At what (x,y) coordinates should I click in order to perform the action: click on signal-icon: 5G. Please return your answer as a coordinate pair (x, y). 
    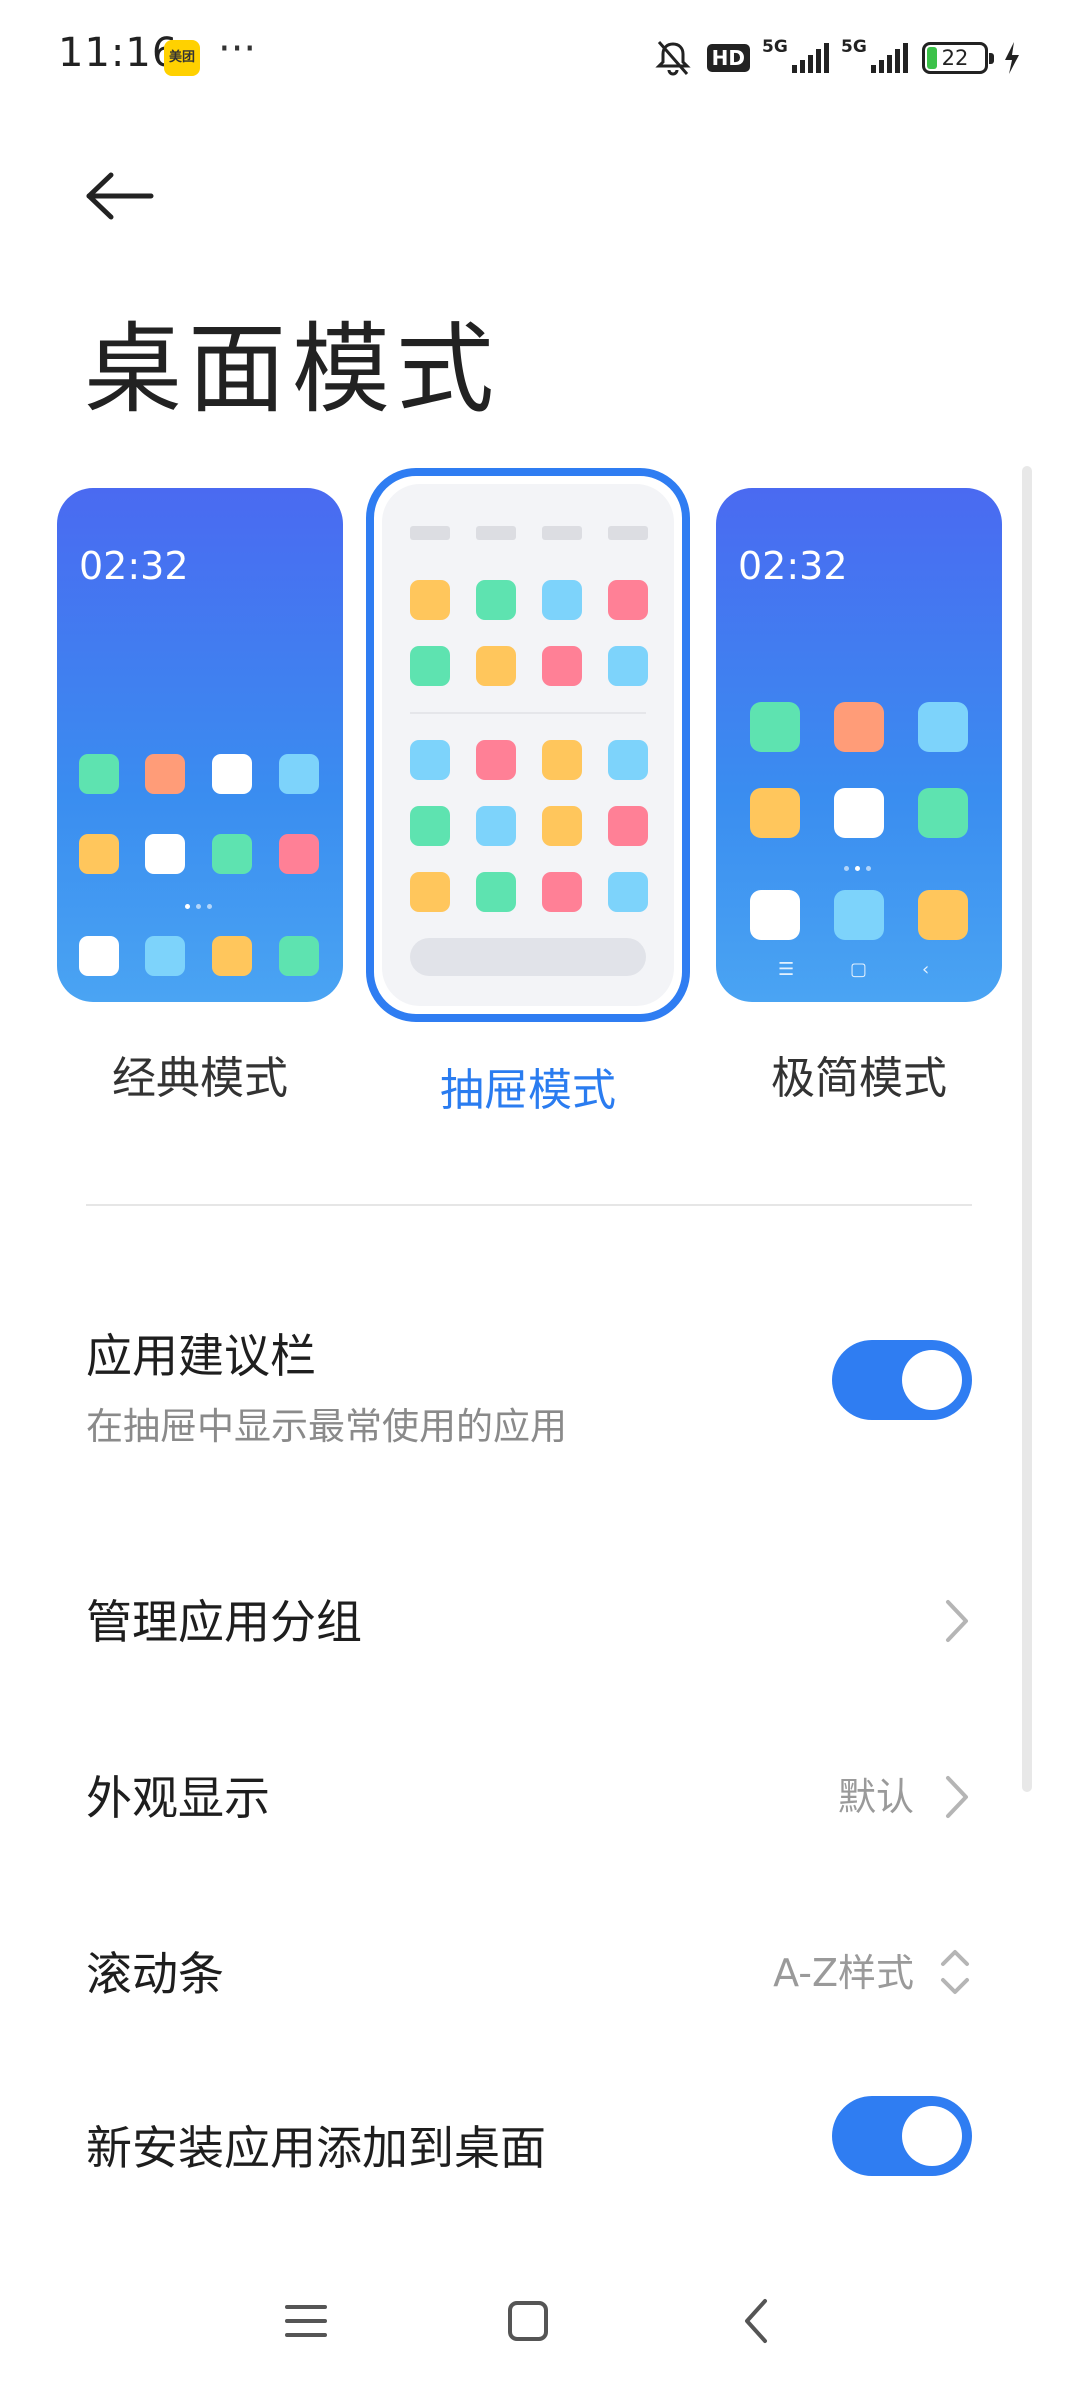
    Looking at the image, I should click on (795, 55).